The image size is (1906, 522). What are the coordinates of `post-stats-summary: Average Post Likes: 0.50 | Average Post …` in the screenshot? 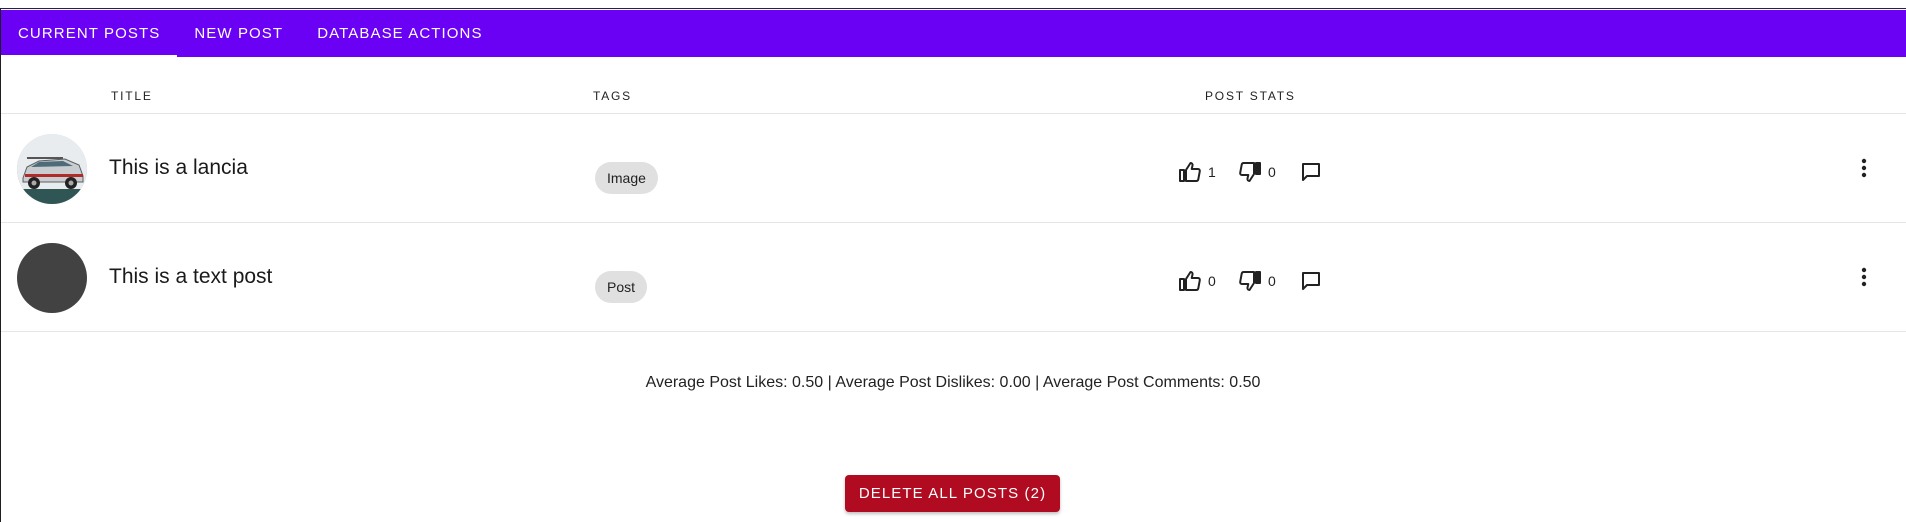 It's located at (953, 382).